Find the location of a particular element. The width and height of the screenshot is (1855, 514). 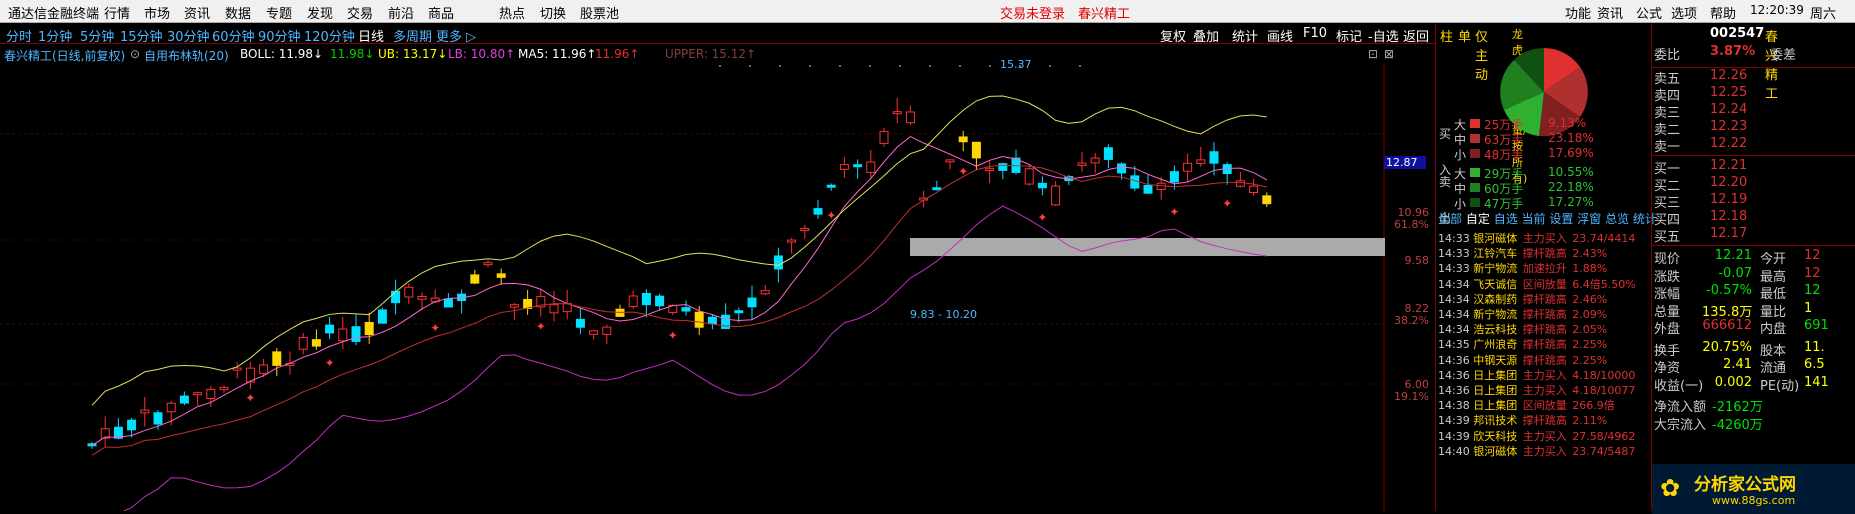

stat-label: 总量 is located at coordinates (1667, 312).